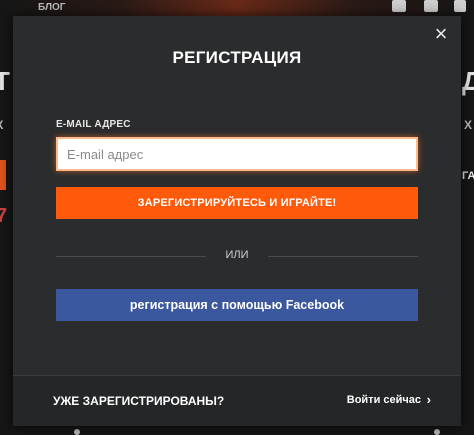 Image resolution: width=474 pixels, height=435 pixels. I want to click on email-label: E-MAIL АДРЕС, so click(93, 124).